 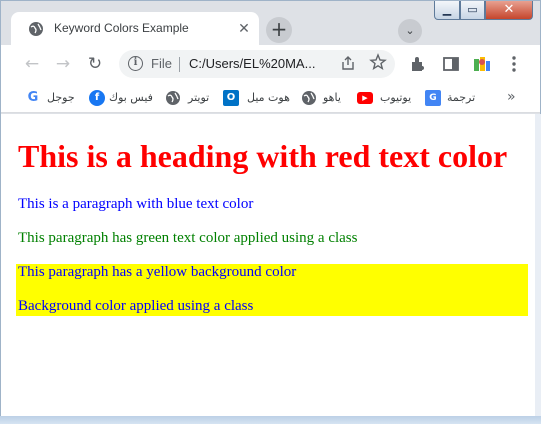 I want to click on tab-search-button: ⌄, so click(x=410, y=31).